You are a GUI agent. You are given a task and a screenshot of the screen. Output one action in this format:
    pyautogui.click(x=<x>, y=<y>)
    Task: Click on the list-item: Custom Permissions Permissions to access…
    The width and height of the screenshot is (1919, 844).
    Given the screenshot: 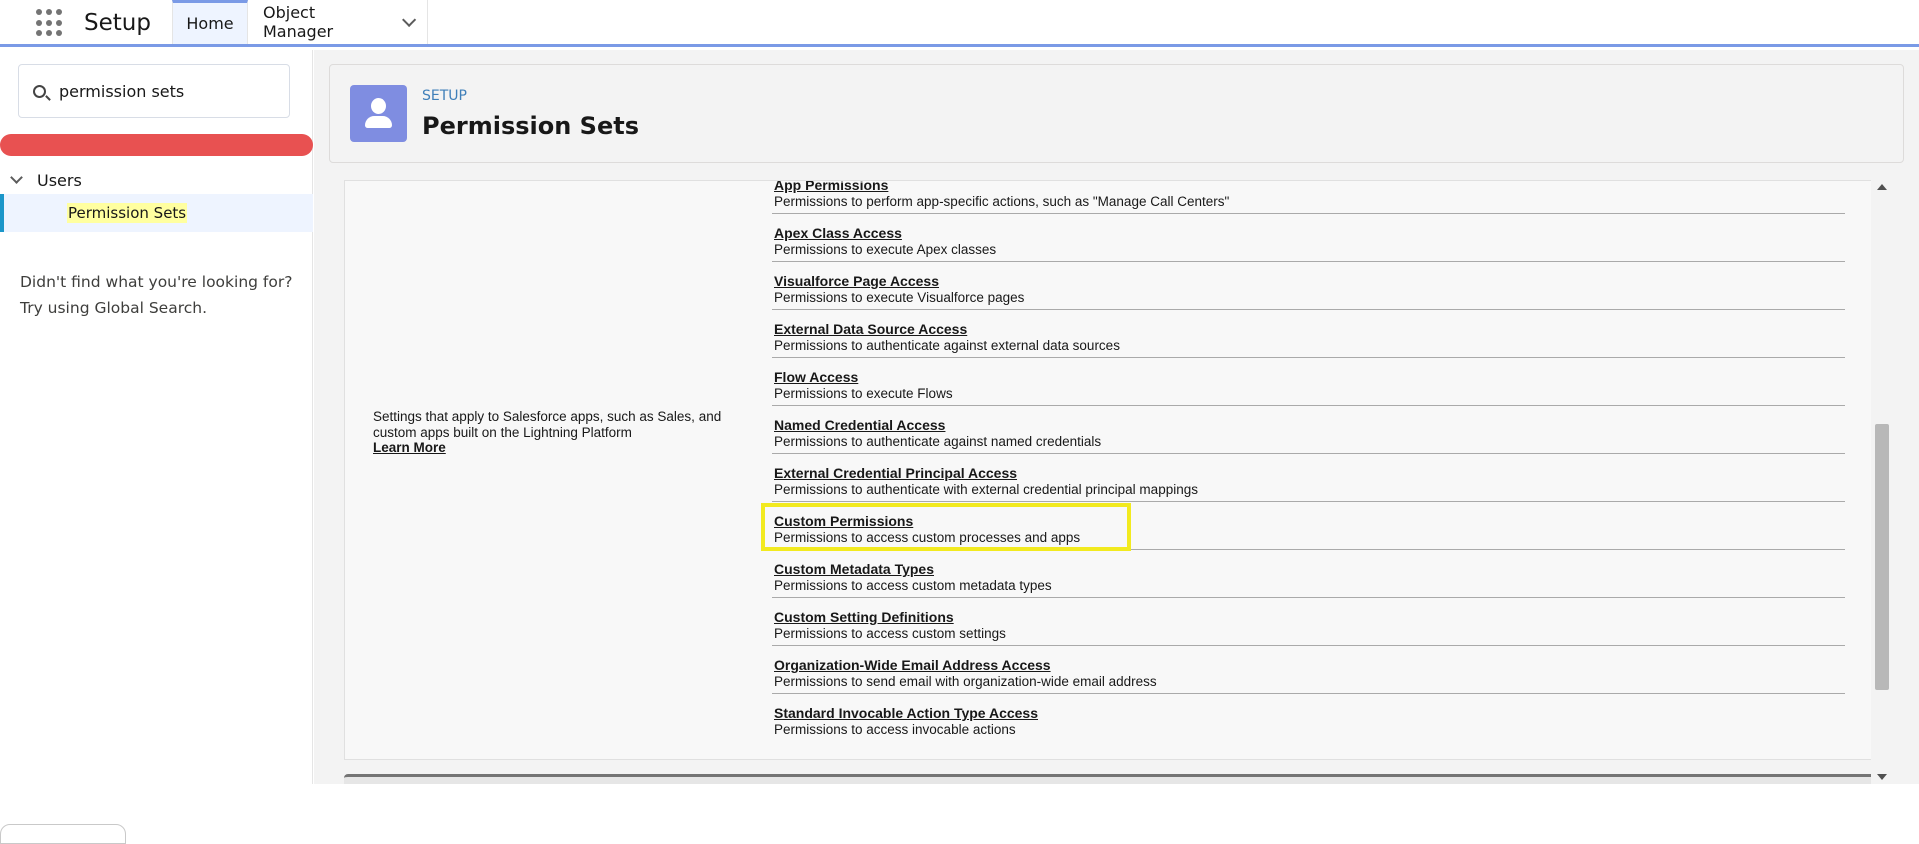 What is the action you would take?
    pyautogui.click(x=1303, y=526)
    